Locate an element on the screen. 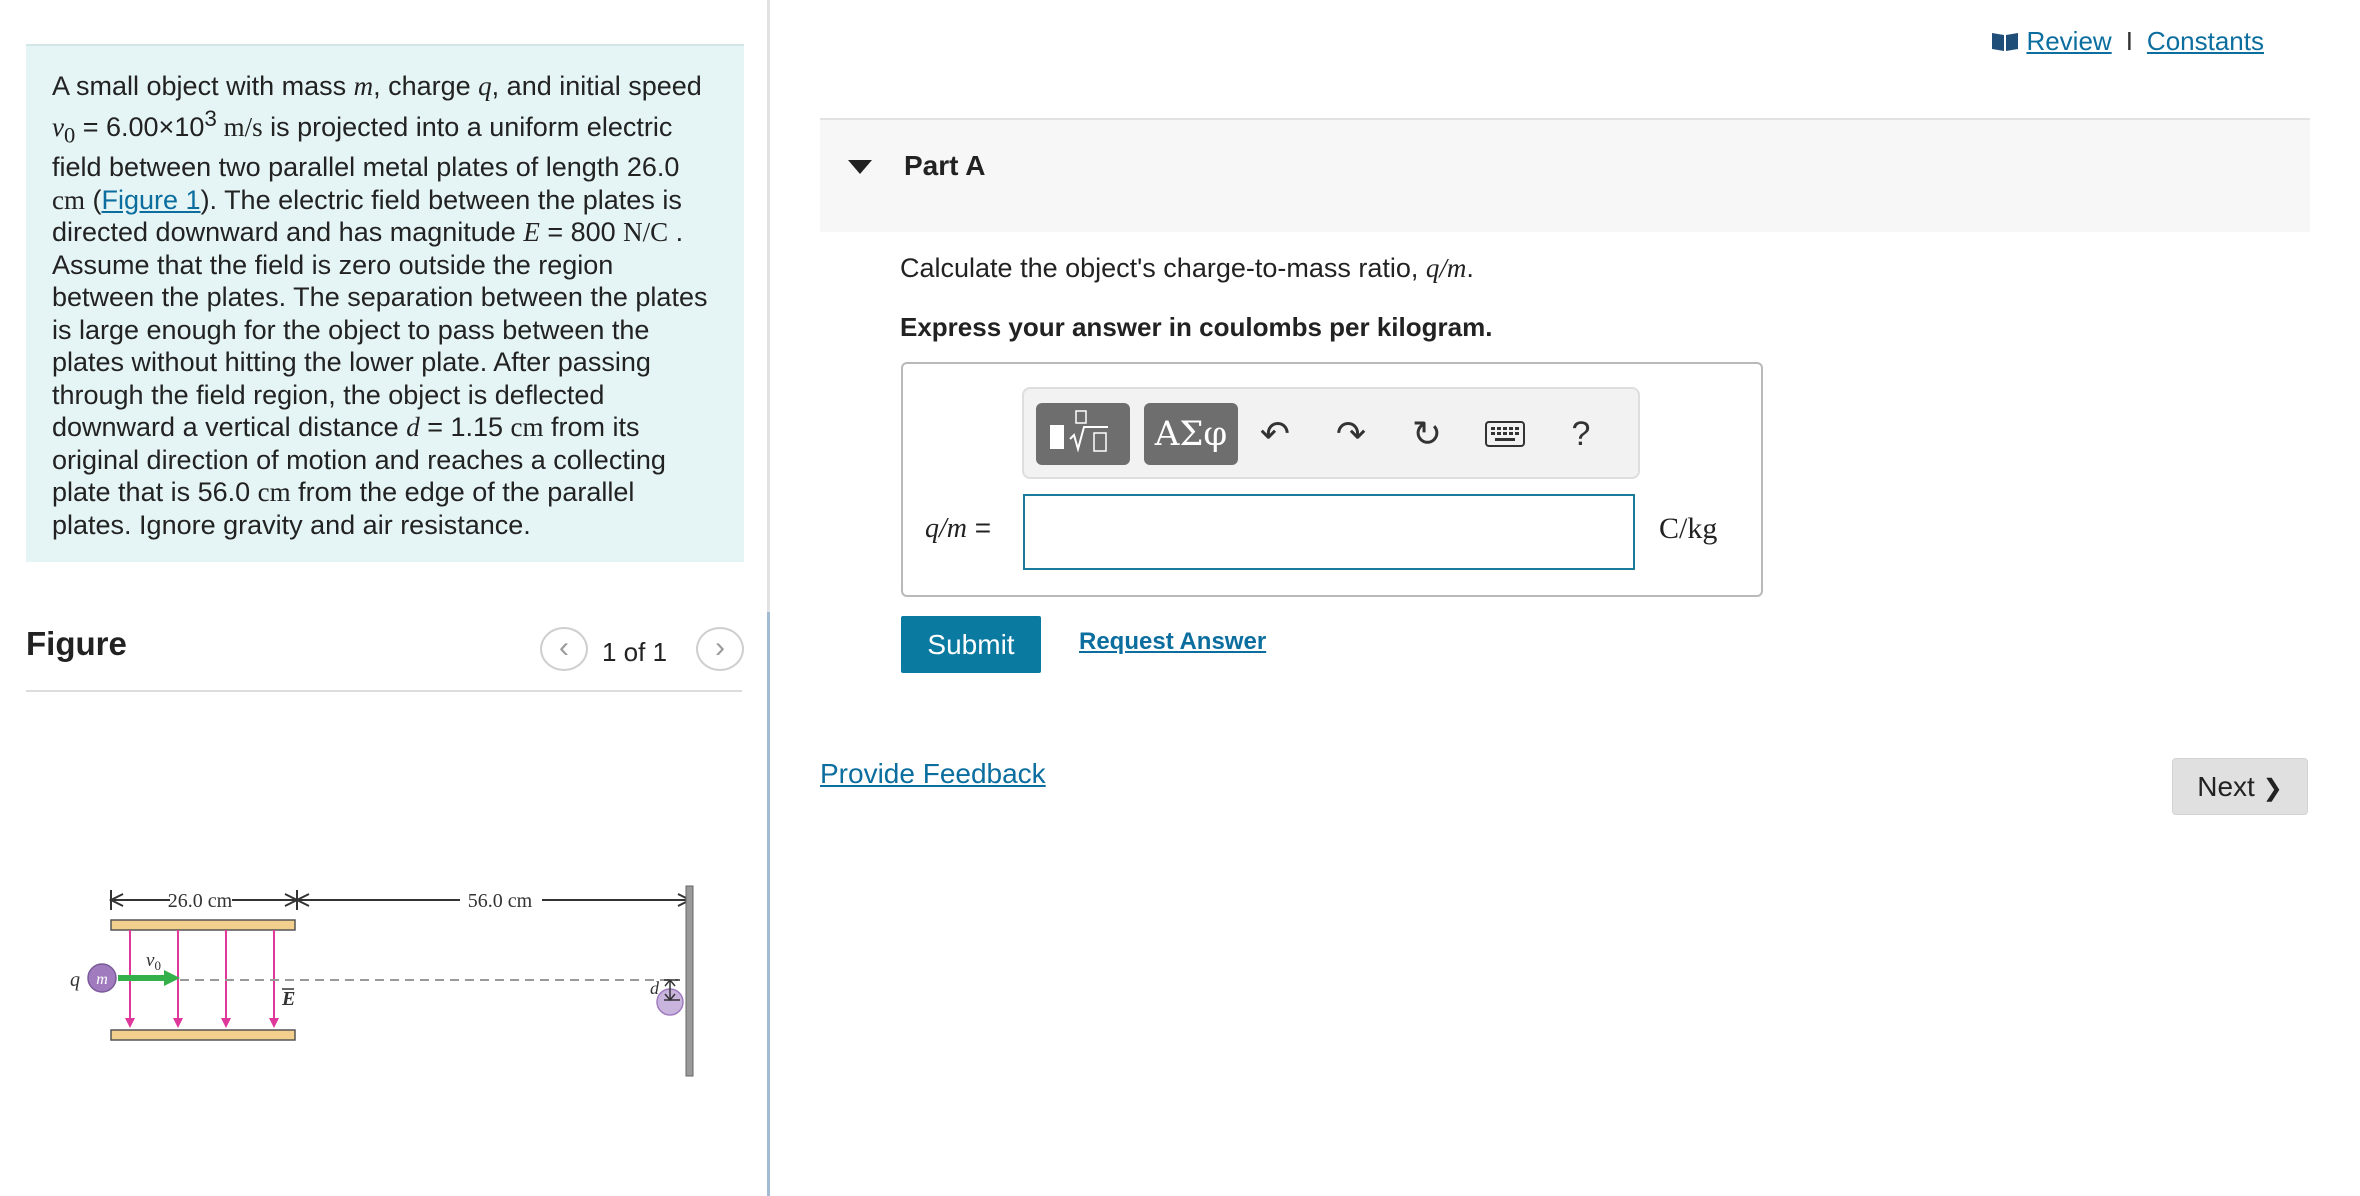 This screenshot has height=1196, width=2360. part-header: Part A is located at coordinates (1565, 175).